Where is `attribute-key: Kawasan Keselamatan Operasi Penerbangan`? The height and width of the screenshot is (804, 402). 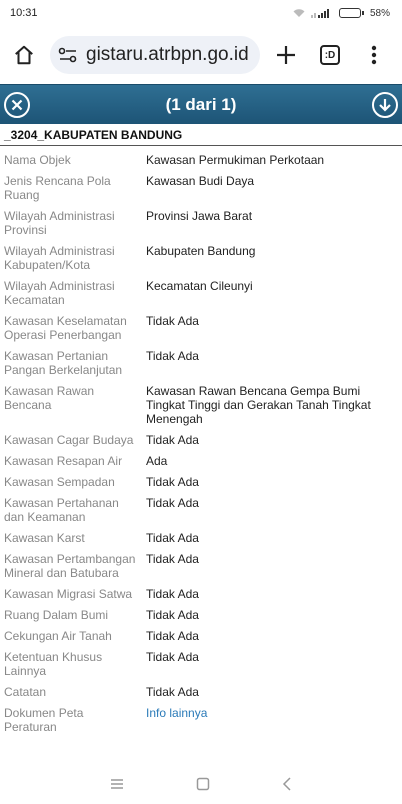 attribute-key: Kawasan Keselamatan Operasi Penerbangan is located at coordinates (65, 328).